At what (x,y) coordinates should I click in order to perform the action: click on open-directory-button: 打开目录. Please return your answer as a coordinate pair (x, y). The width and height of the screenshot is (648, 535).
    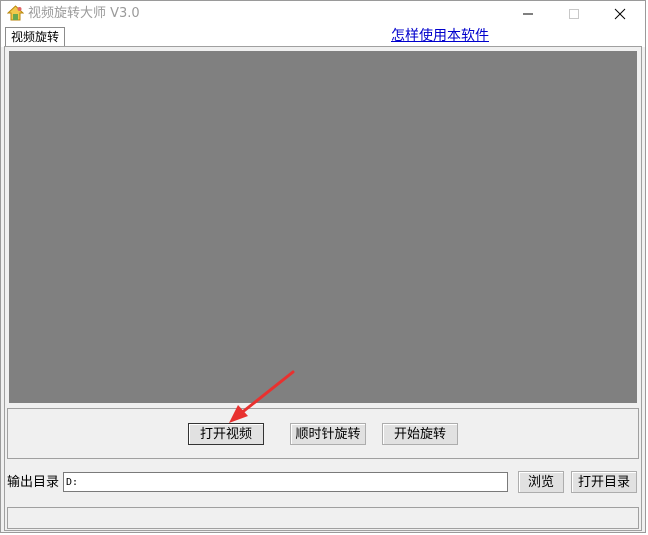
    Looking at the image, I should click on (604, 482).